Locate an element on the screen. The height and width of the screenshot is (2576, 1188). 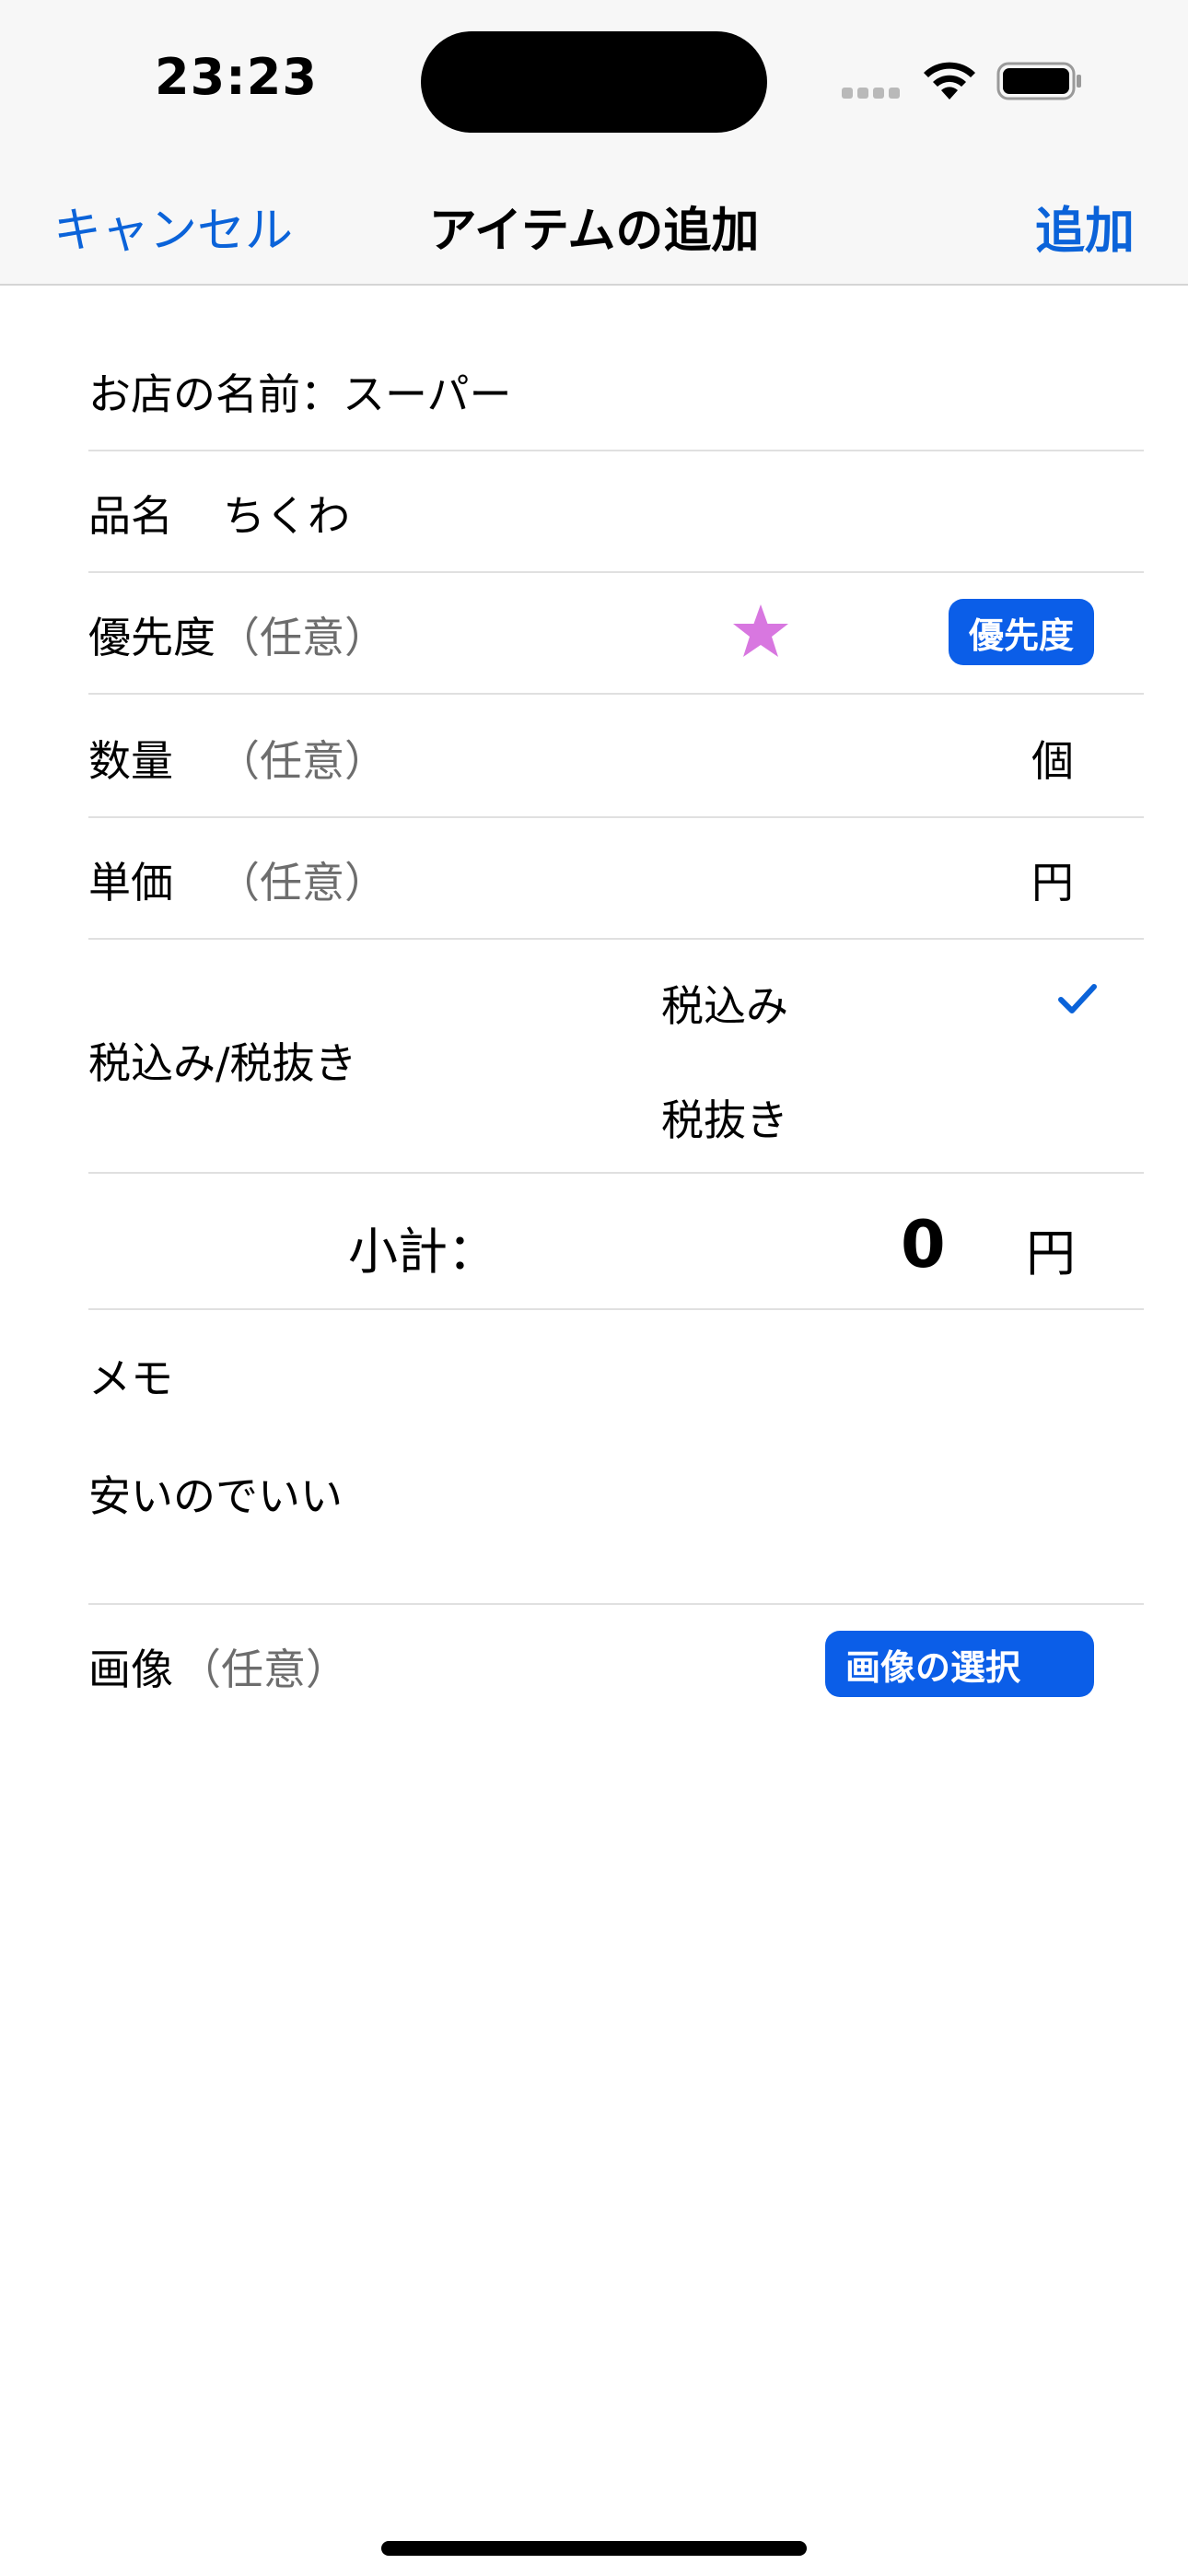
navigation-bar: 23:23 キャンセル アイテムの追加 追加 is located at coordinates (594, 143).